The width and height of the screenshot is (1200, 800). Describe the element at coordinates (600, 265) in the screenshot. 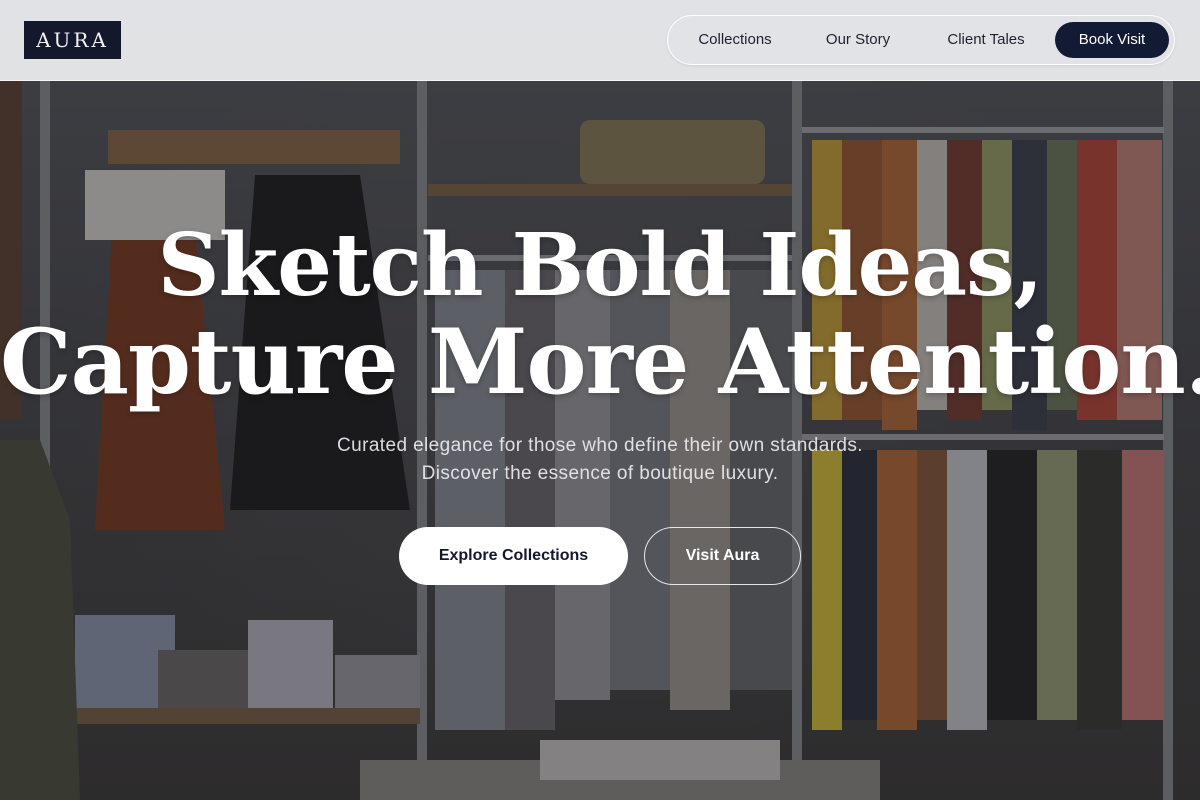

I see `headline-line-1: Sketch Bold Ideas,` at that location.